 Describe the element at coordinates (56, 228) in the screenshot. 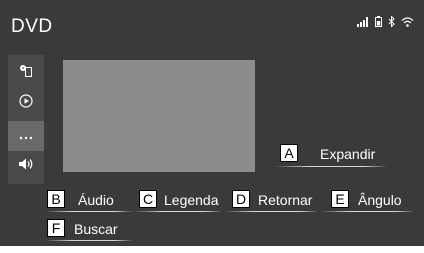

I see `callout-f: F` at that location.